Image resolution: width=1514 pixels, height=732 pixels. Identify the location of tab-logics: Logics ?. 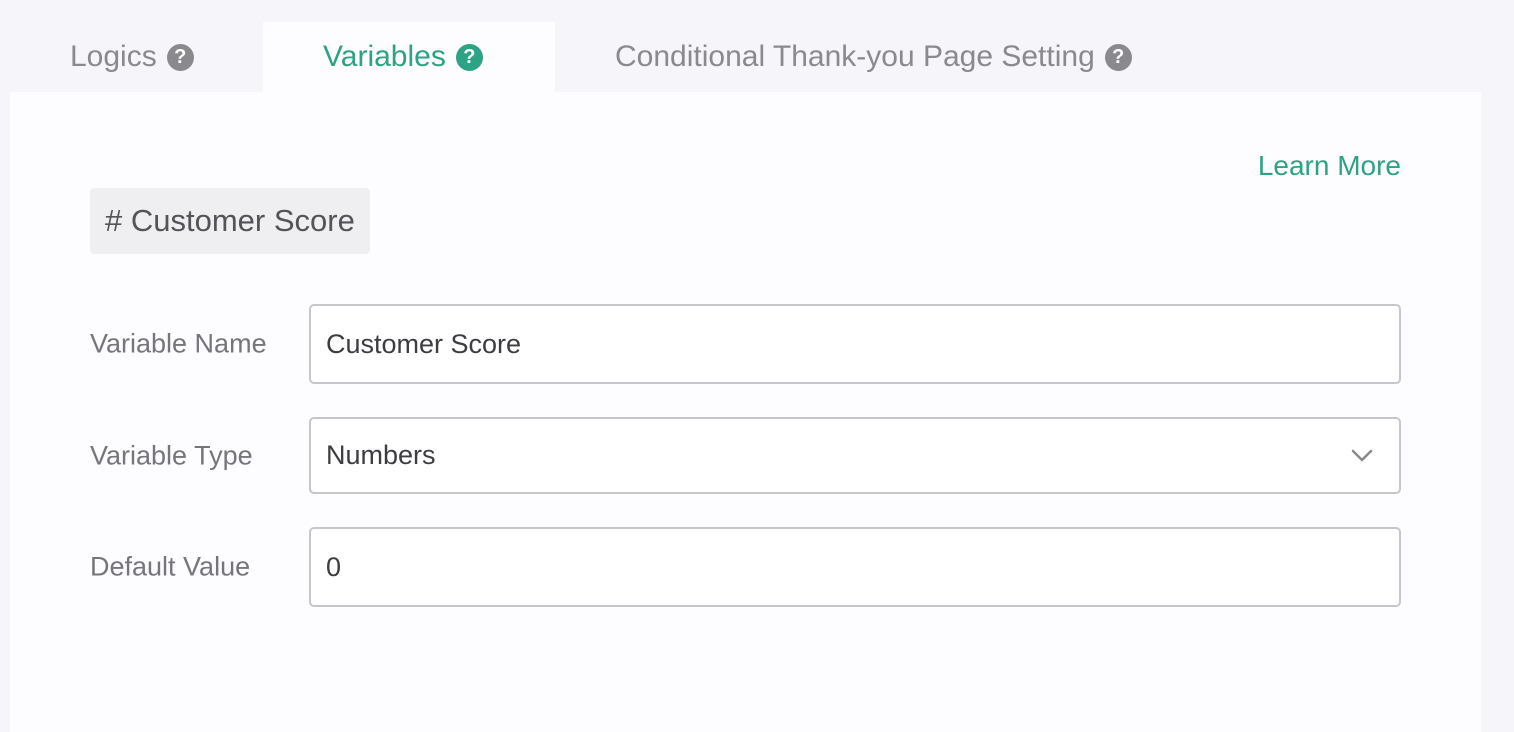
(132, 57).